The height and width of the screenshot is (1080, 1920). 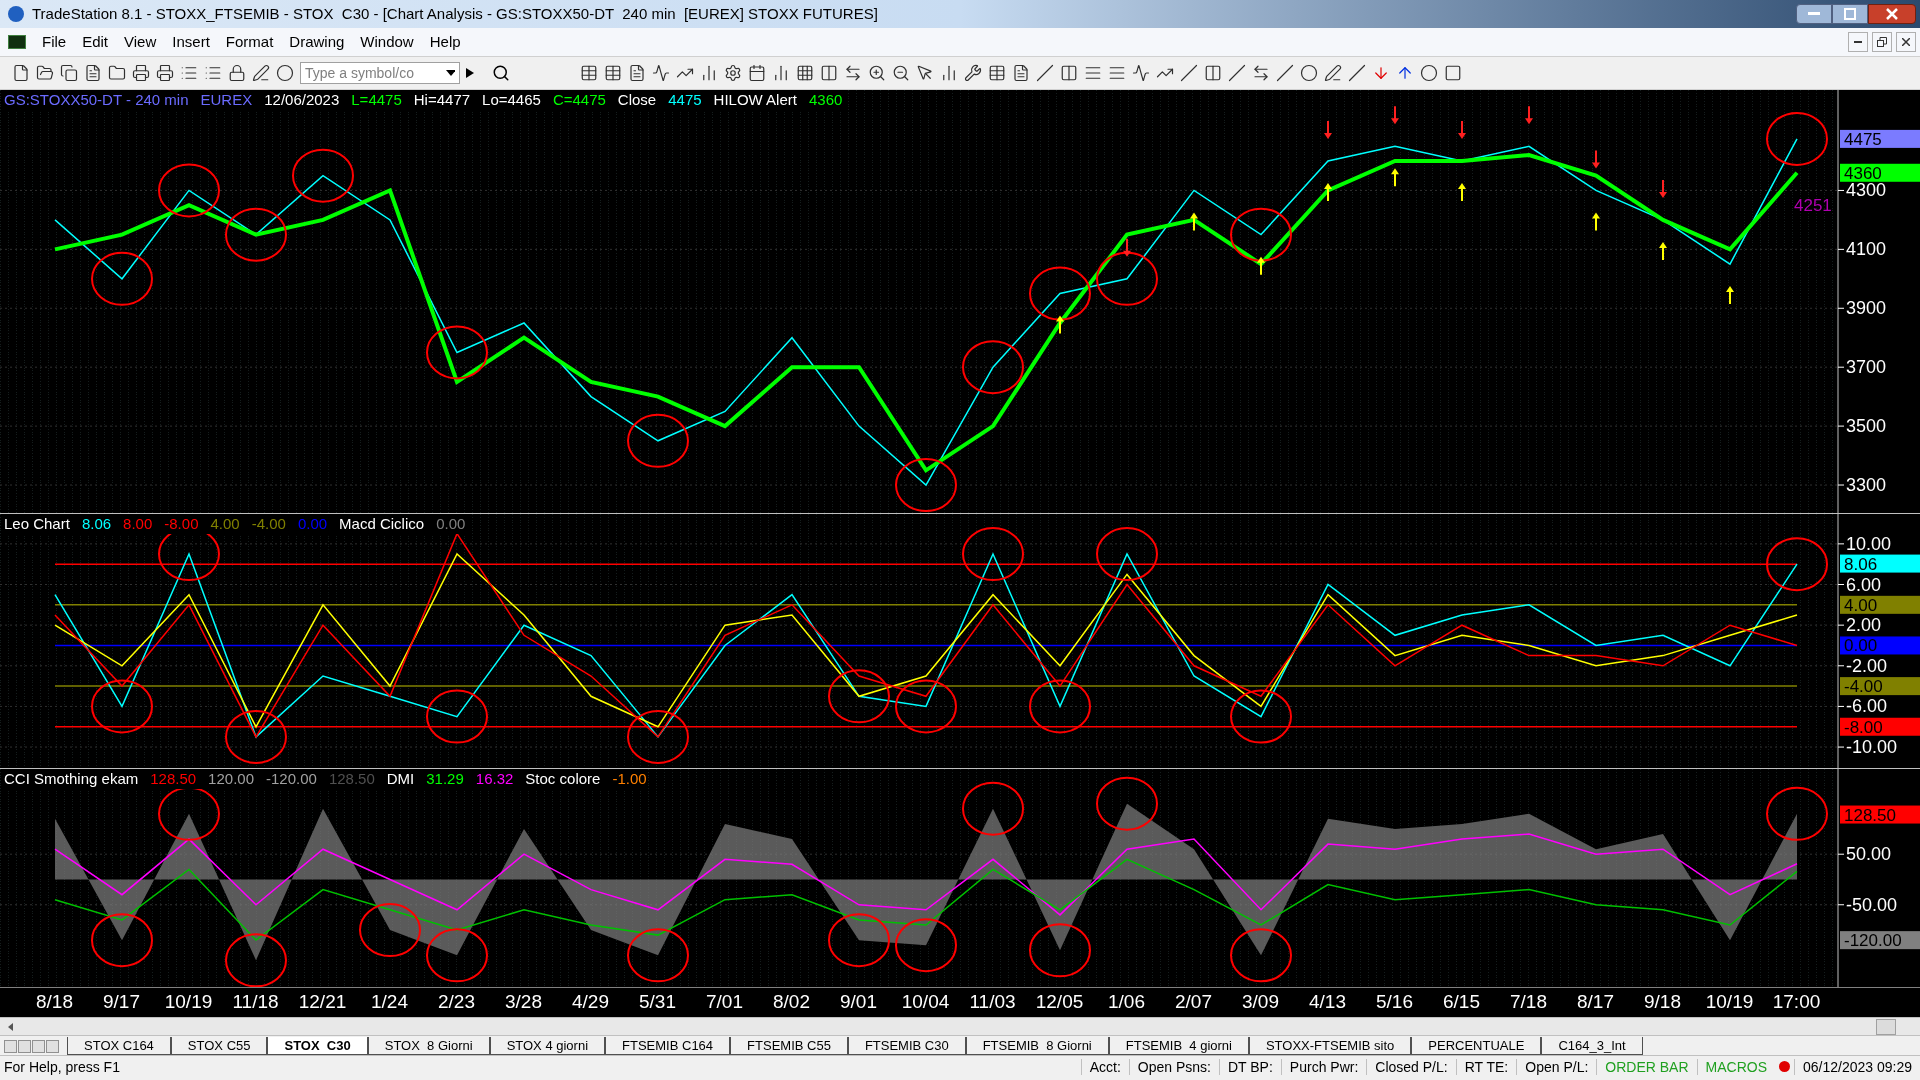 What do you see at coordinates (255, 1002) in the screenshot?
I see `x-tick-label: 11/18` at bounding box center [255, 1002].